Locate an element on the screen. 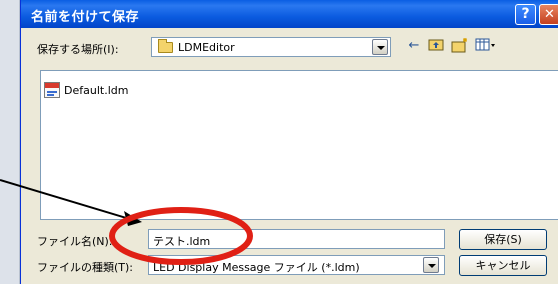  dialog-title: 名前を付けて保存 is located at coordinates (85, 17).